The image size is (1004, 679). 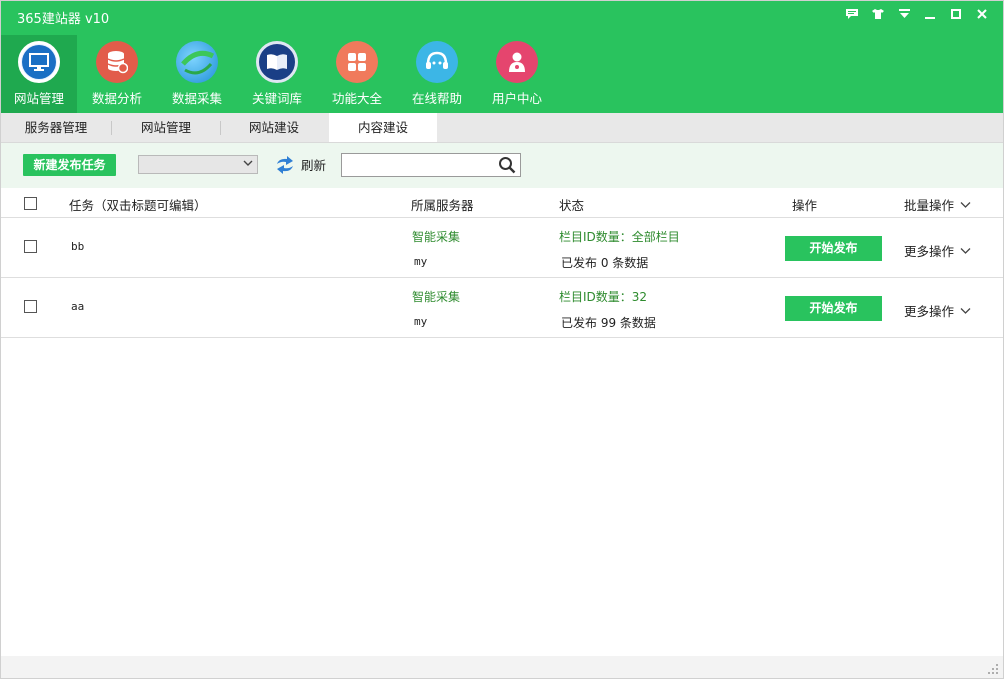 I want to click on nav-item-features: 功能大全, so click(x=357, y=74).